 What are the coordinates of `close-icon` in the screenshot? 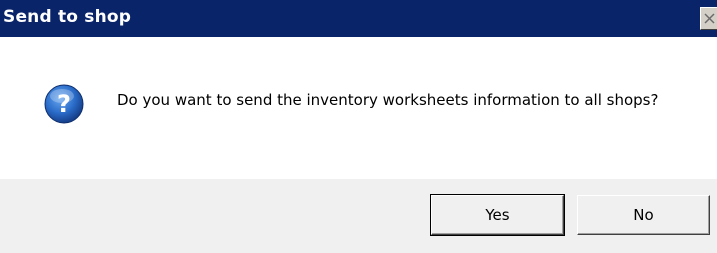 It's located at (709, 18).